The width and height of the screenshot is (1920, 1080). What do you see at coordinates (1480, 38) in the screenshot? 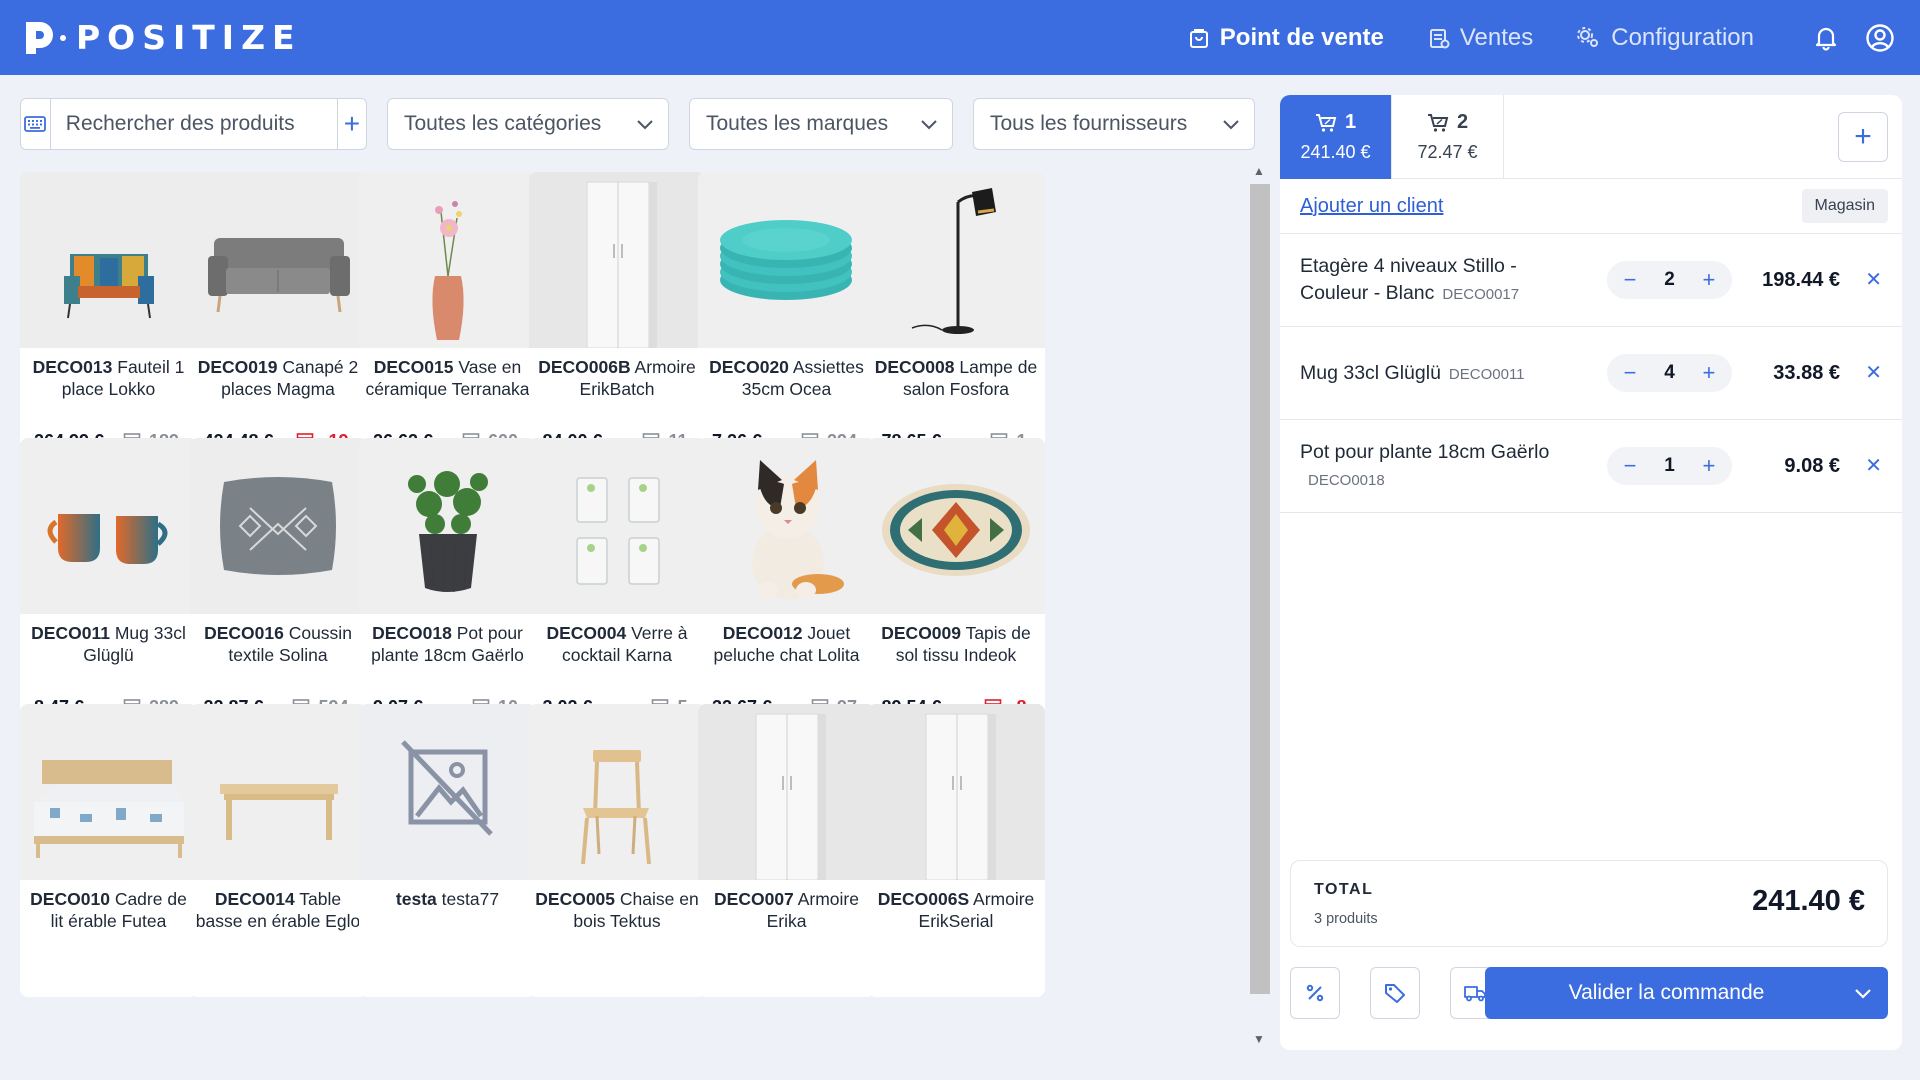
I see `nav-ventes: Ventes` at bounding box center [1480, 38].